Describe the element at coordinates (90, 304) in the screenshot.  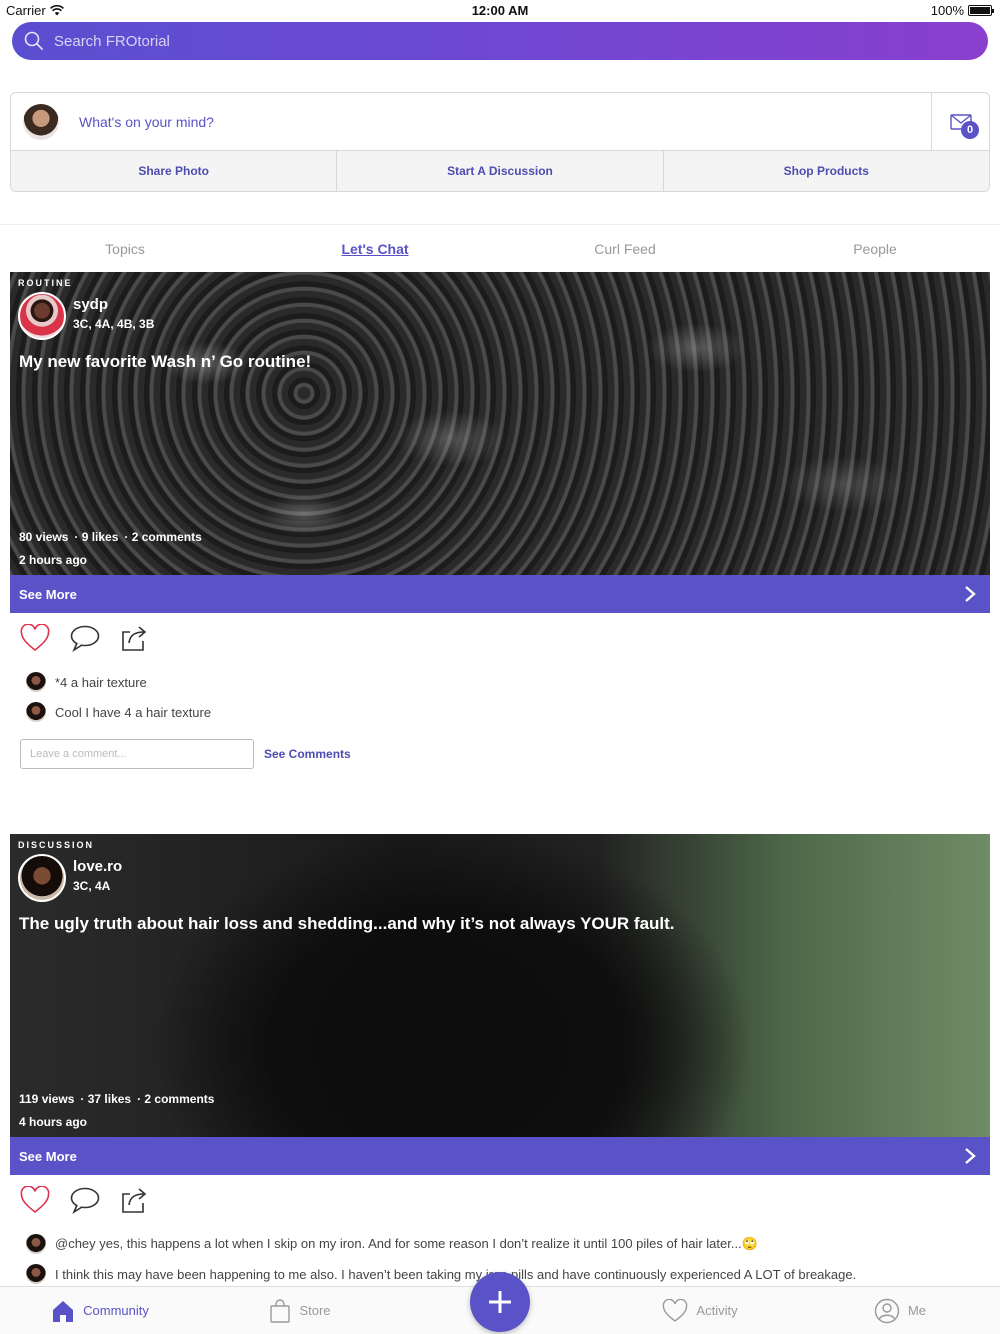
I see `author-username: sydp` at that location.